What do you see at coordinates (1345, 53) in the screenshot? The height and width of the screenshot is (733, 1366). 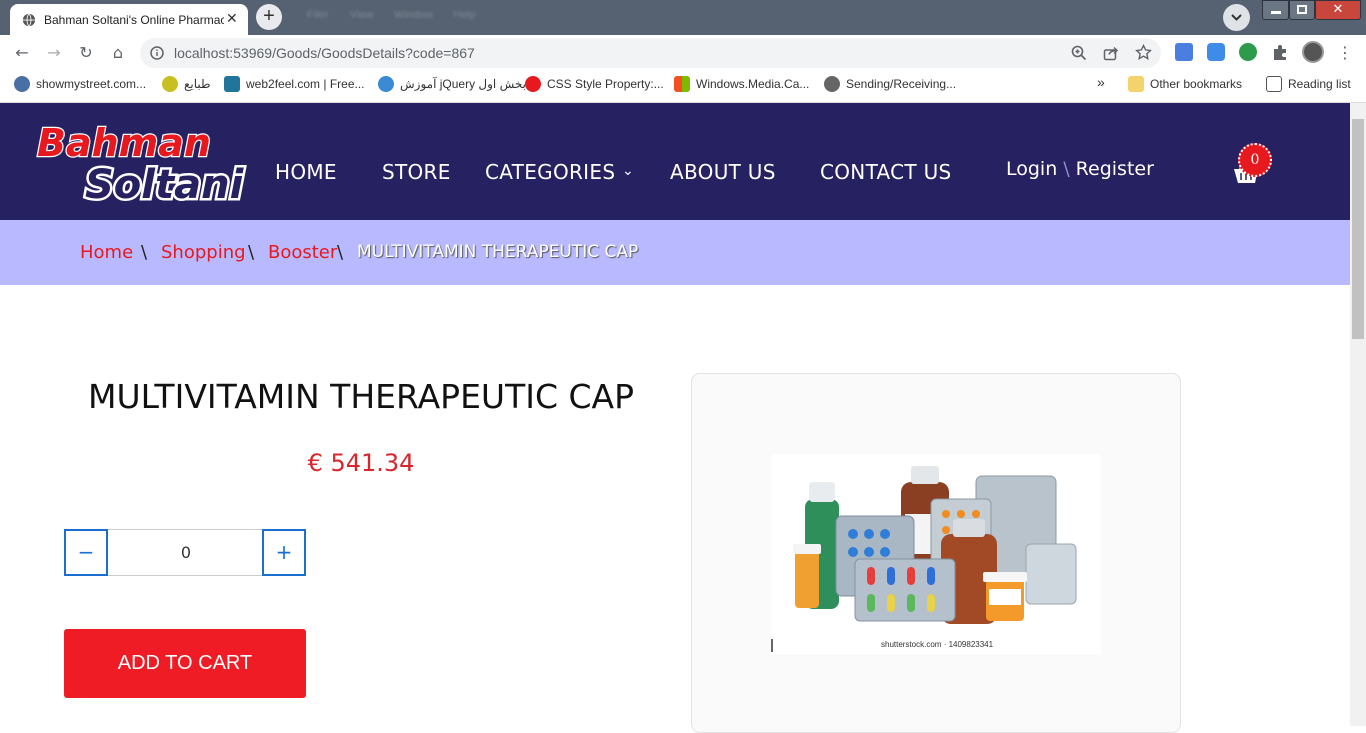 I see `kebab-menu-icon: ⋮` at bounding box center [1345, 53].